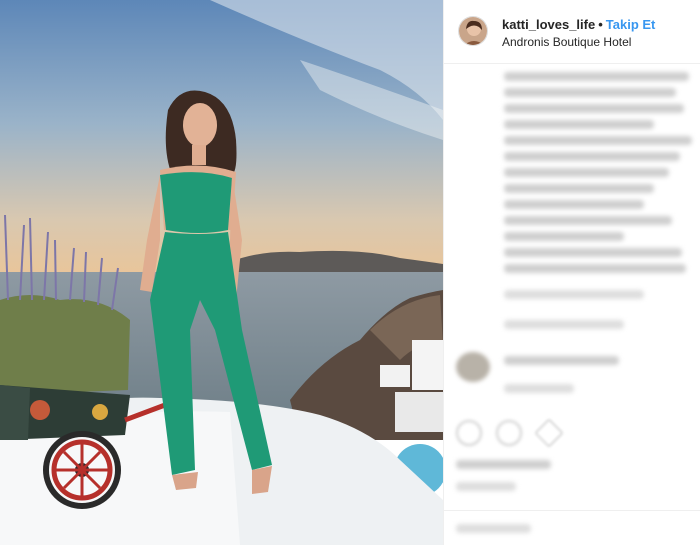 Image resolution: width=700 pixels, height=545 pixels. I want to click on location-link: Andronis Boutique Hotel, so click(566, 42).